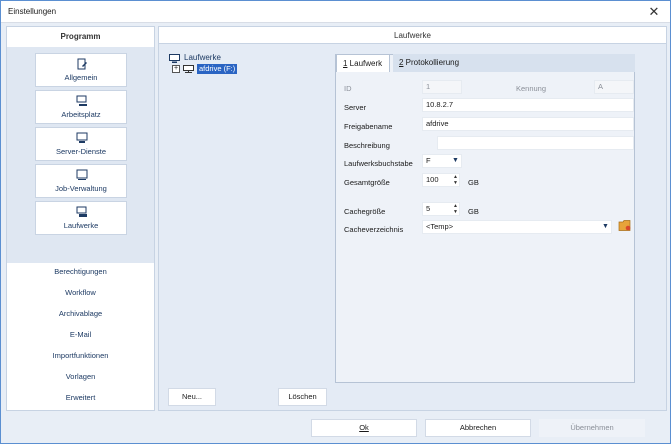 The width and height of the screenshot is (671, 444). I want to click on cacheverzeichnis-value: <Temp>, so click(440, 226).